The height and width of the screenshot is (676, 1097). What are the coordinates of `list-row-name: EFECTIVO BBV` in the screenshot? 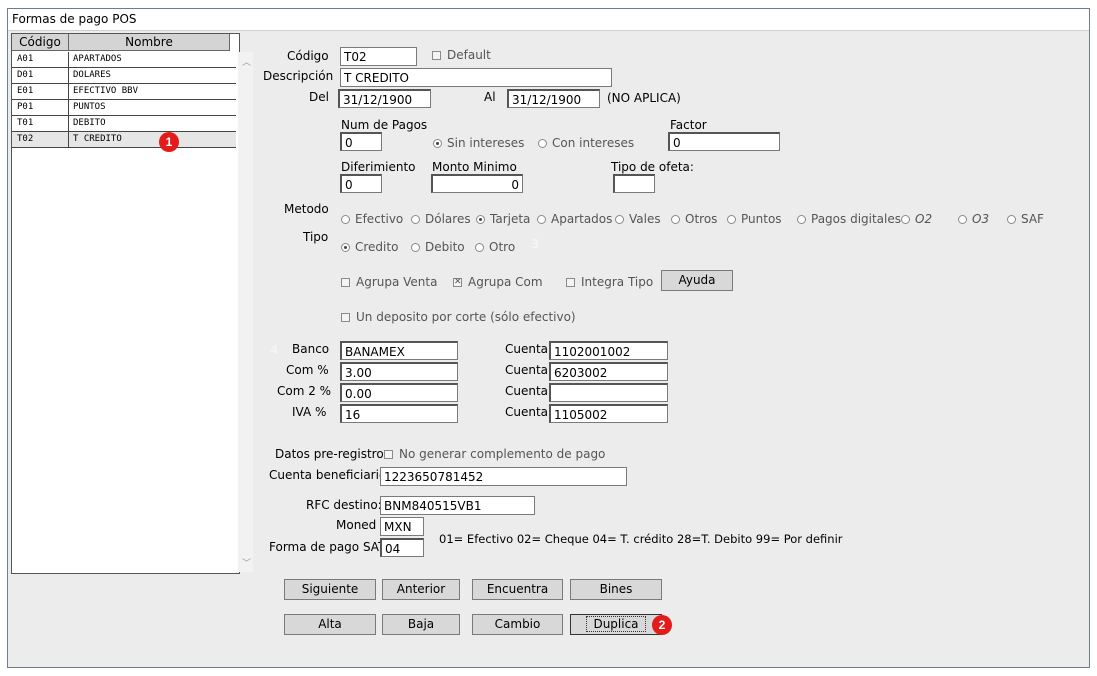 It's located at (106, 91).